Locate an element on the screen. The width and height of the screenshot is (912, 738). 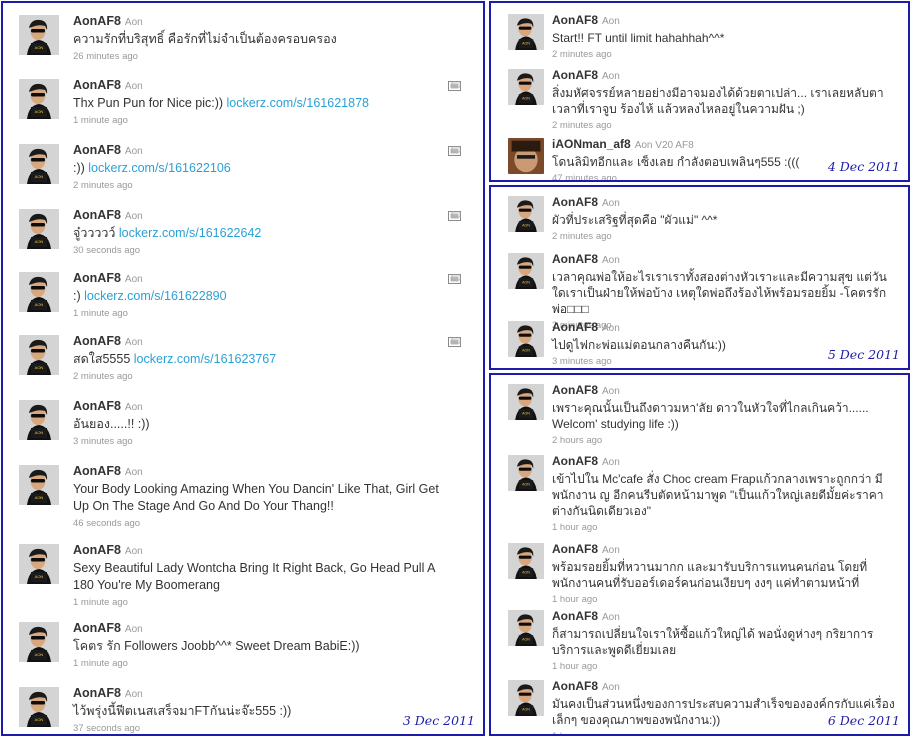
tweet-text: :)) lockerz.com/s/161622106 is located at coordinates (263, 168).